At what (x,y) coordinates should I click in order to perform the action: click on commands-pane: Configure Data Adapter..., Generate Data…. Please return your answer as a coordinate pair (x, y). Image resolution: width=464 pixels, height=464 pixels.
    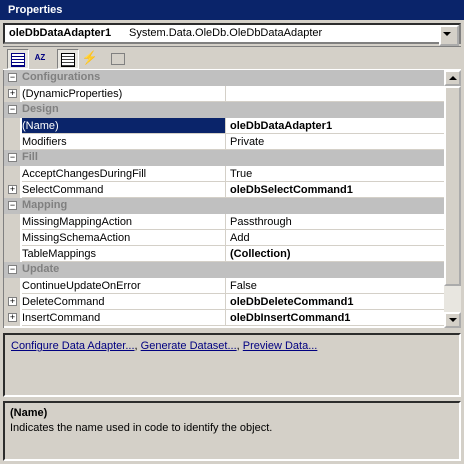
    Looking at the image, I should click on (232, 365).